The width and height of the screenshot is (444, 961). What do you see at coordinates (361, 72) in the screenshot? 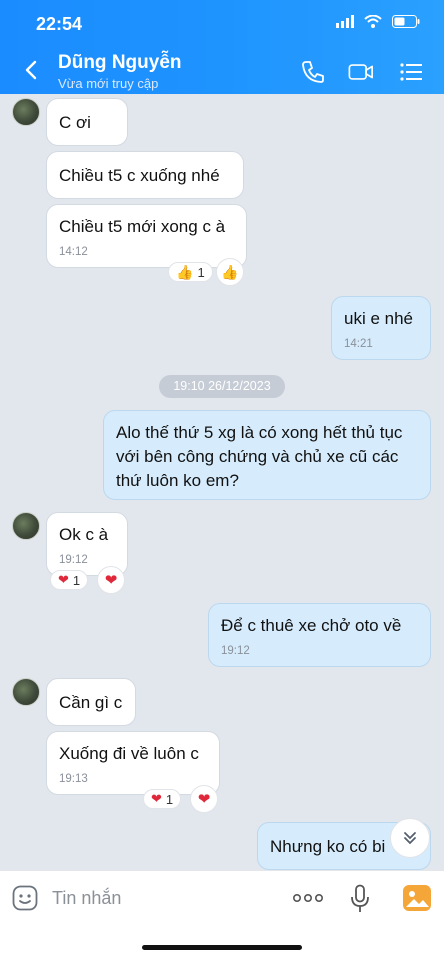
I see `video-call-icon` at bounding box center [361, 72].